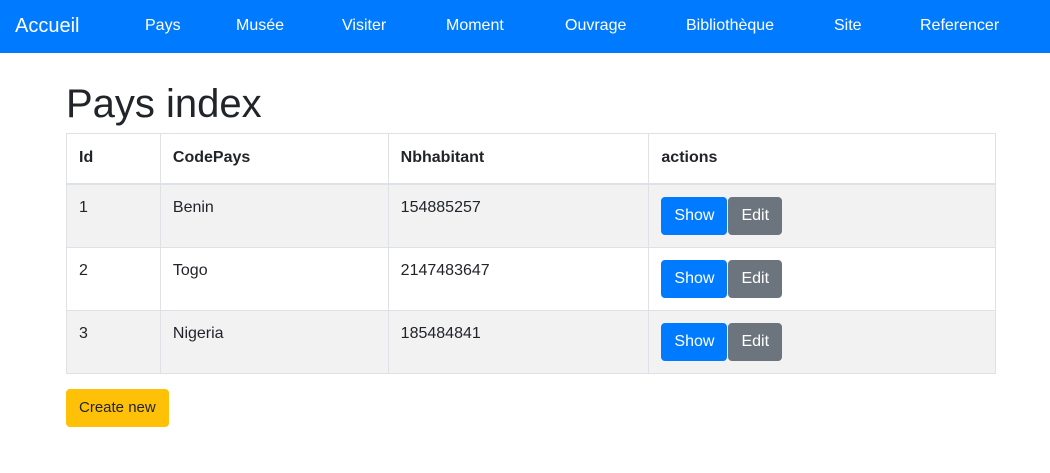  Describe the element at coordinates (518, 159) in the screenshot. I see `column-header-nbhabitant: Nbhabitant` at that location.